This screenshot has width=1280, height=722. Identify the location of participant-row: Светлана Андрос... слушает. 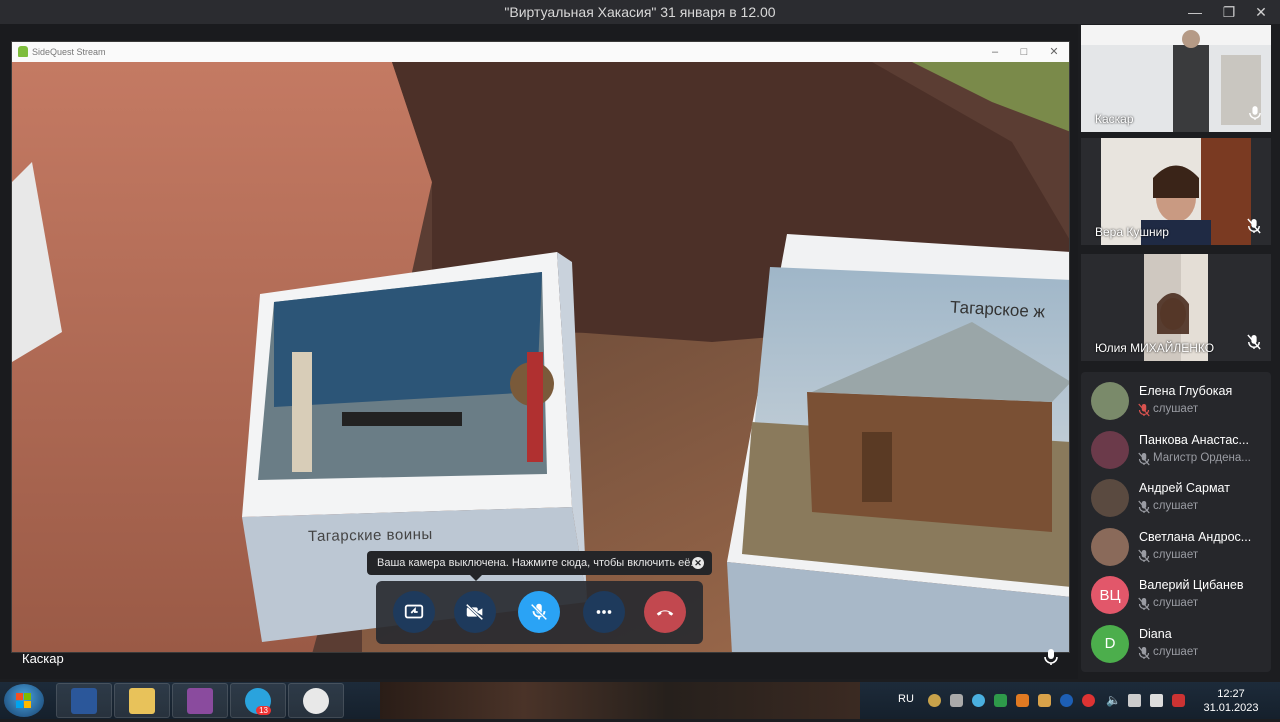
(1176, 548).